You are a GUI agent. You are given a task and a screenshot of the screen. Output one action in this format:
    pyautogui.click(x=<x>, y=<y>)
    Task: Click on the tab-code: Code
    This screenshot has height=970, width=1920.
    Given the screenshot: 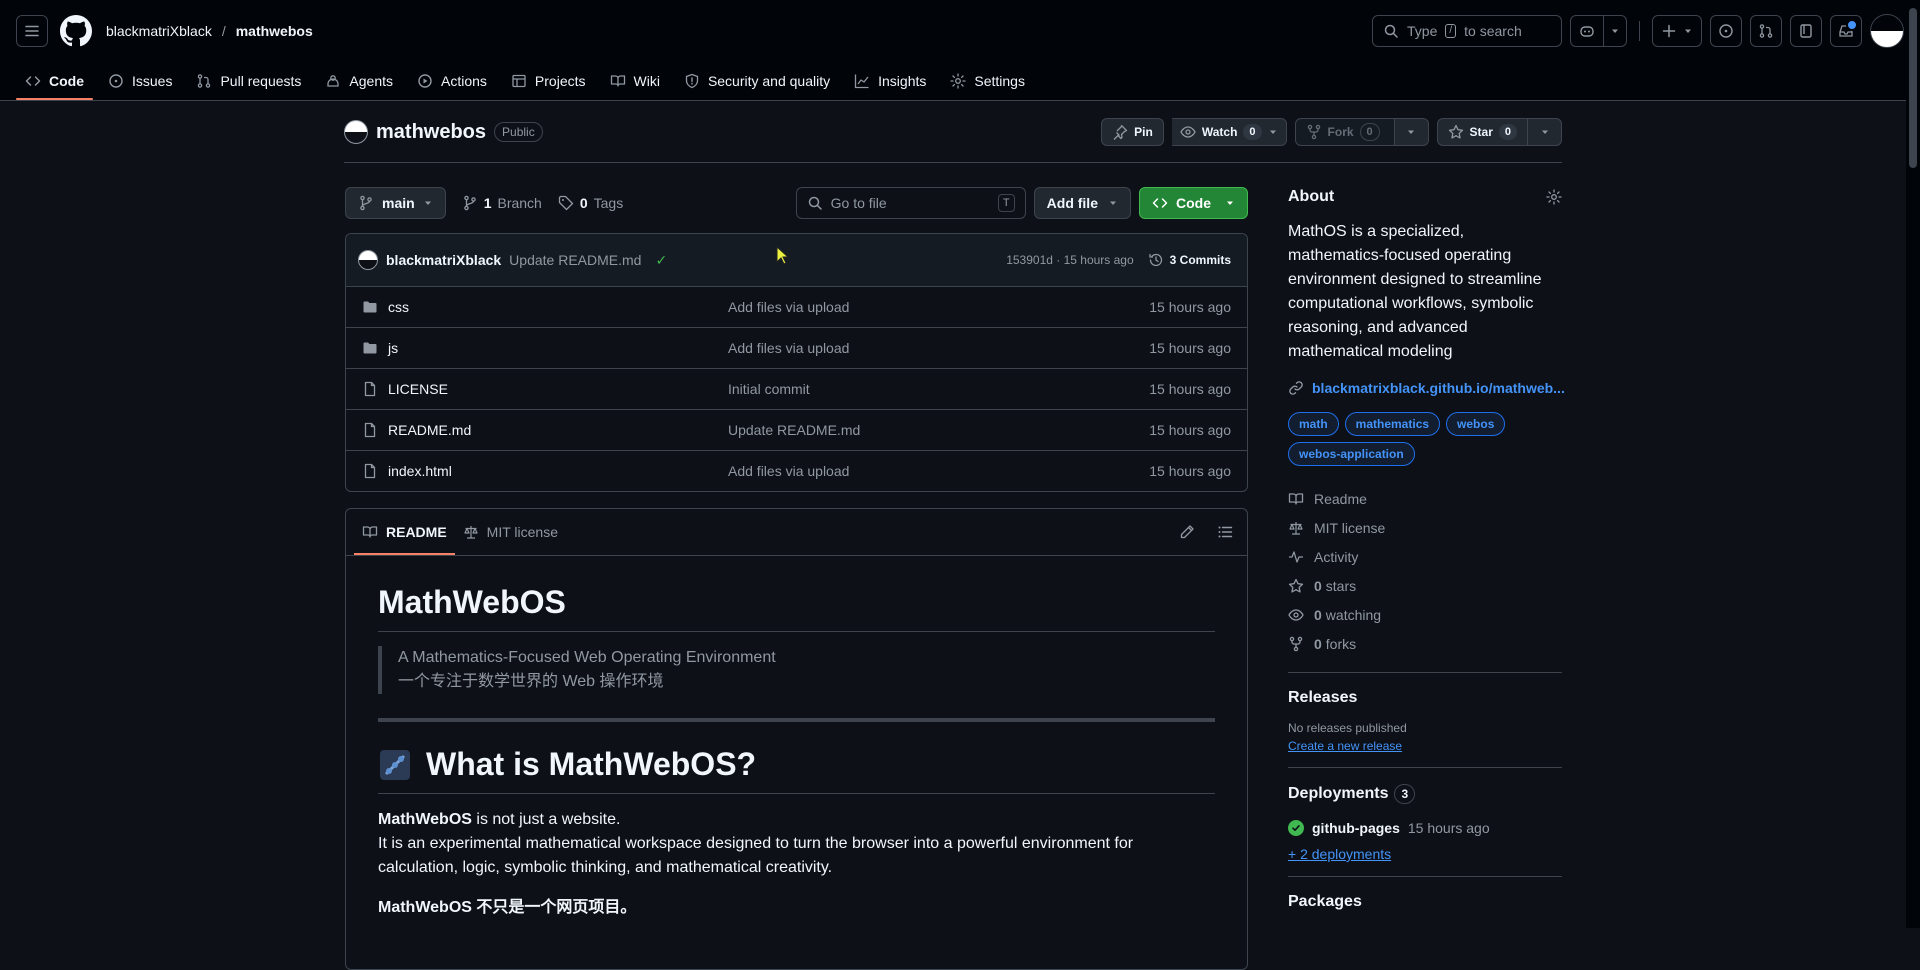 What is the action you would take?
    pyautogui.click(x=54, y=81)
    